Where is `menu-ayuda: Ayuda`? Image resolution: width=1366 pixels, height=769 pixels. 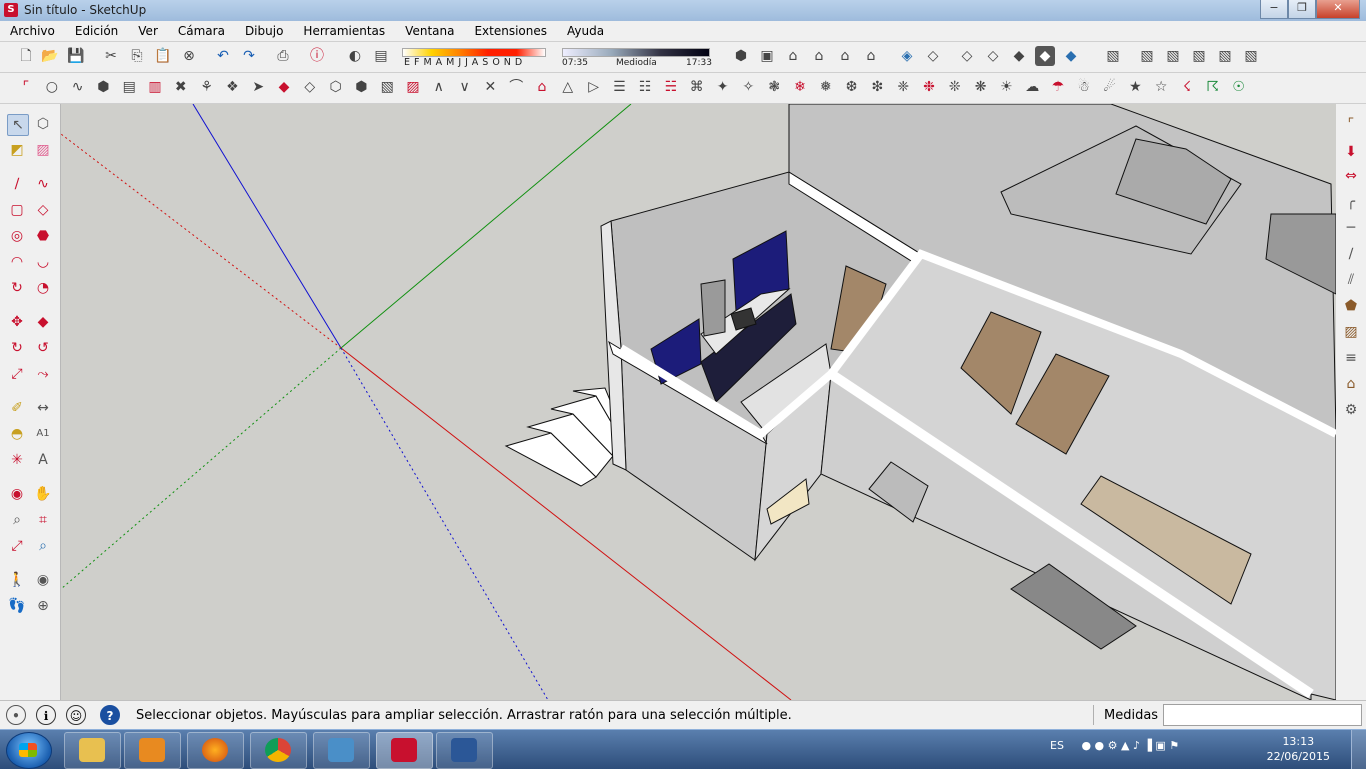
menu-ayuda: Ayuda is located at coordinates (585, 31).